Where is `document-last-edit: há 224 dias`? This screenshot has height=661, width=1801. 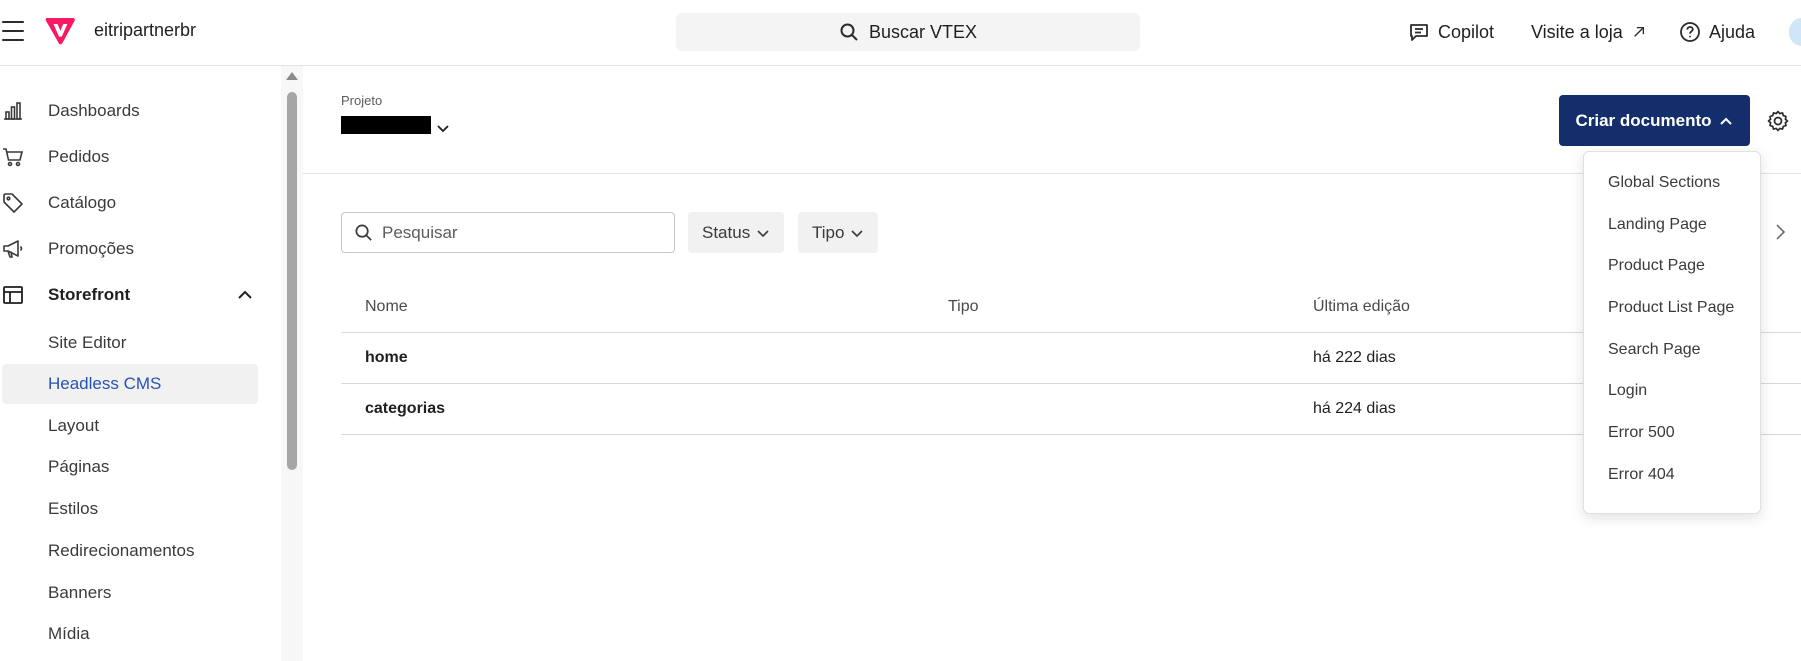
document-last-edit: há 224 dias is located at coordinates (1354, 408).